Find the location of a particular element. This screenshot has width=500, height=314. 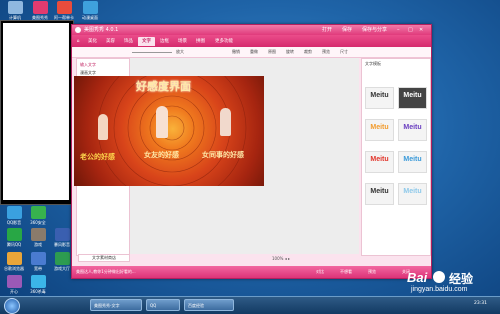

app-titlebar: 美图秀秀 4.0.1 打开 保存 保存与分享 – □ ✕ is located at coordinates (251, 30).